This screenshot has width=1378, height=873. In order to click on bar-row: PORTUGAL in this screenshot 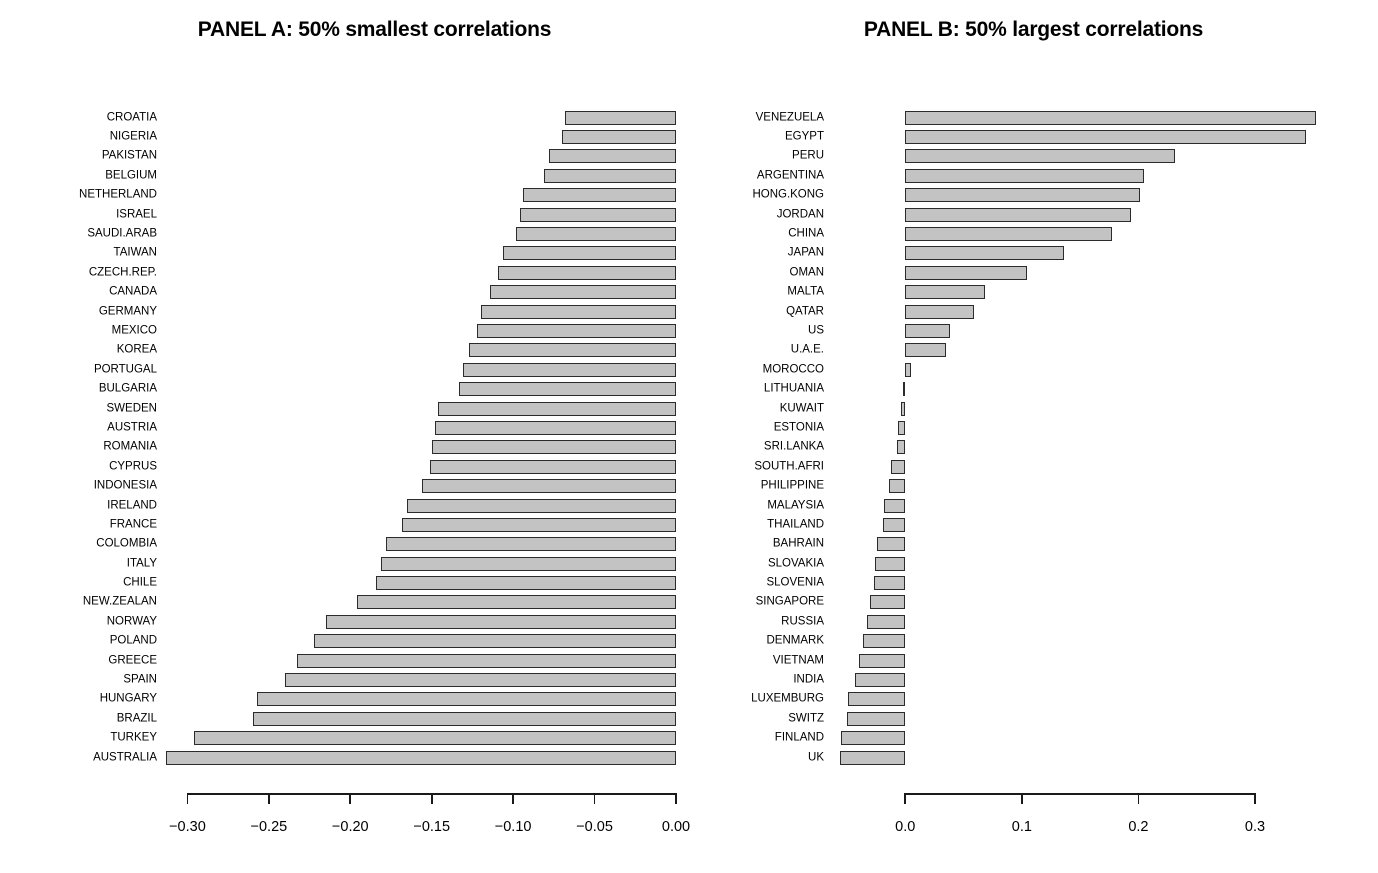, I will do `click(344, 369)`.